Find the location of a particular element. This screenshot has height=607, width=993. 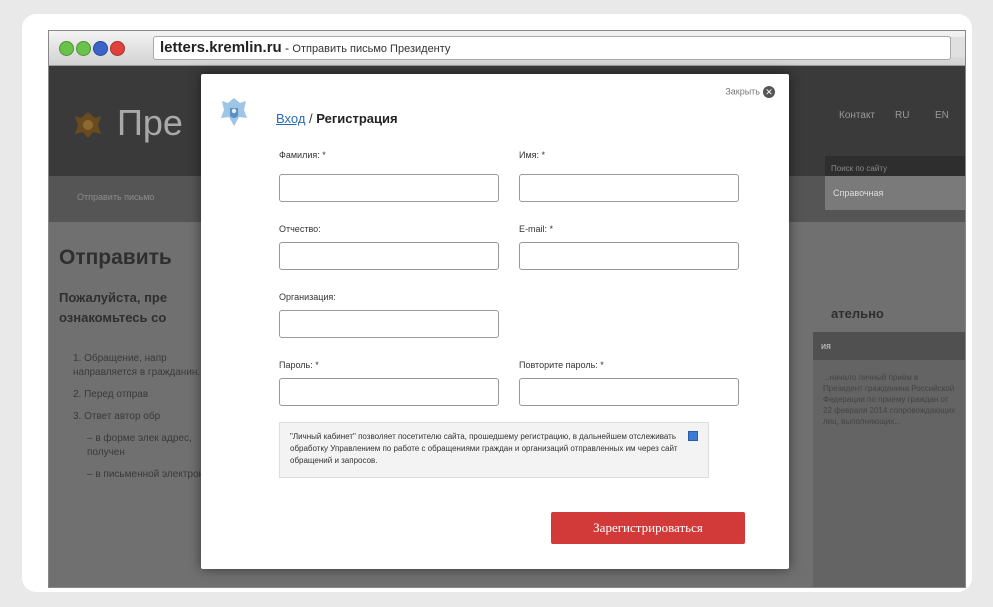

password-field is located at coordinates (389, 392).